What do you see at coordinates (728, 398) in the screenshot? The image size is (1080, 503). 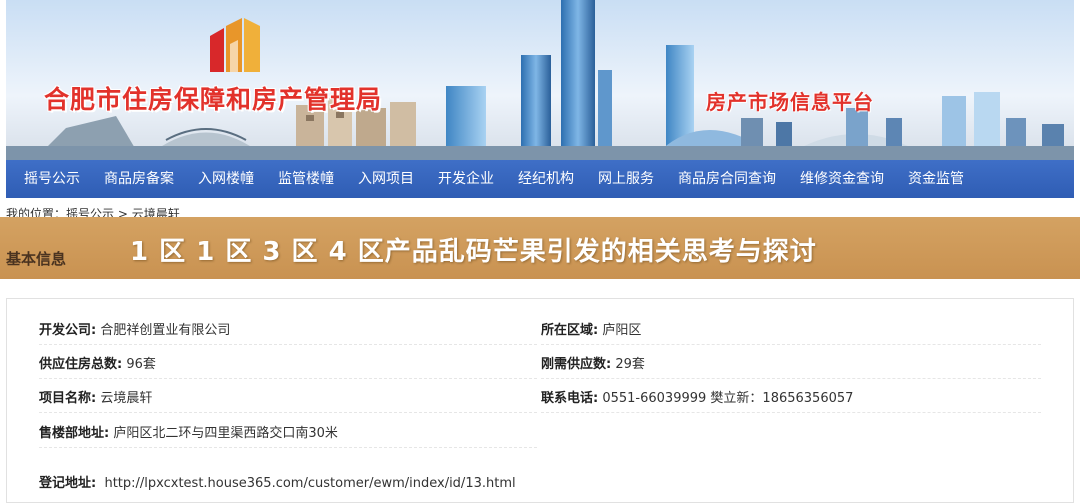 I see `phone-value: 0551-66039999 樊立新：18656356057` at bounding box center [728, 398].